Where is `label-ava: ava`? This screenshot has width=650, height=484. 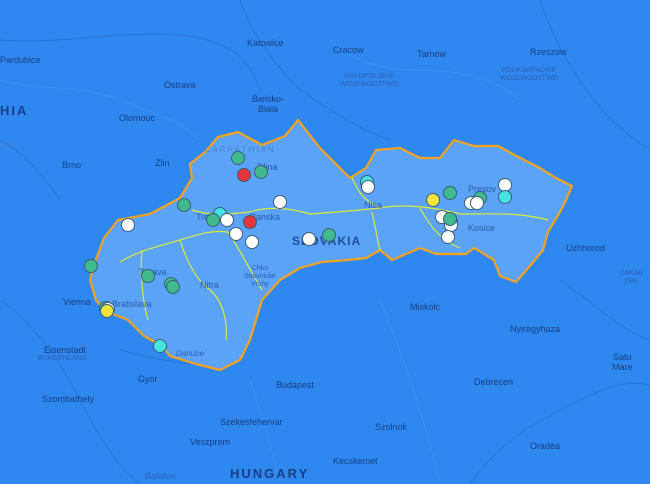 label-ava: ava is located at coordinates (7, 145).